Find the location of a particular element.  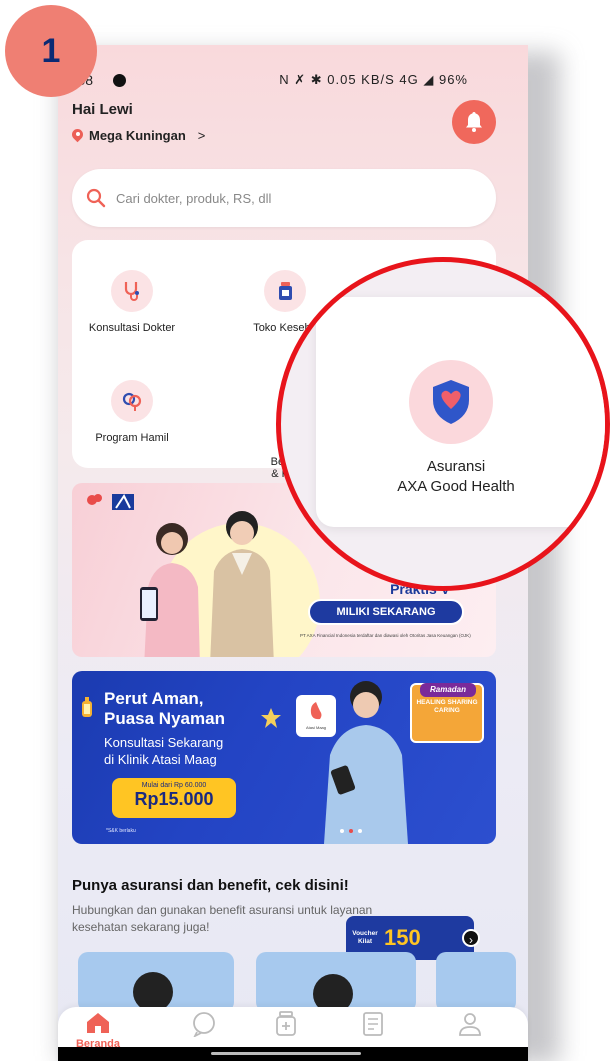

chat-doctor-icon is located at coordinates (203, 1025).